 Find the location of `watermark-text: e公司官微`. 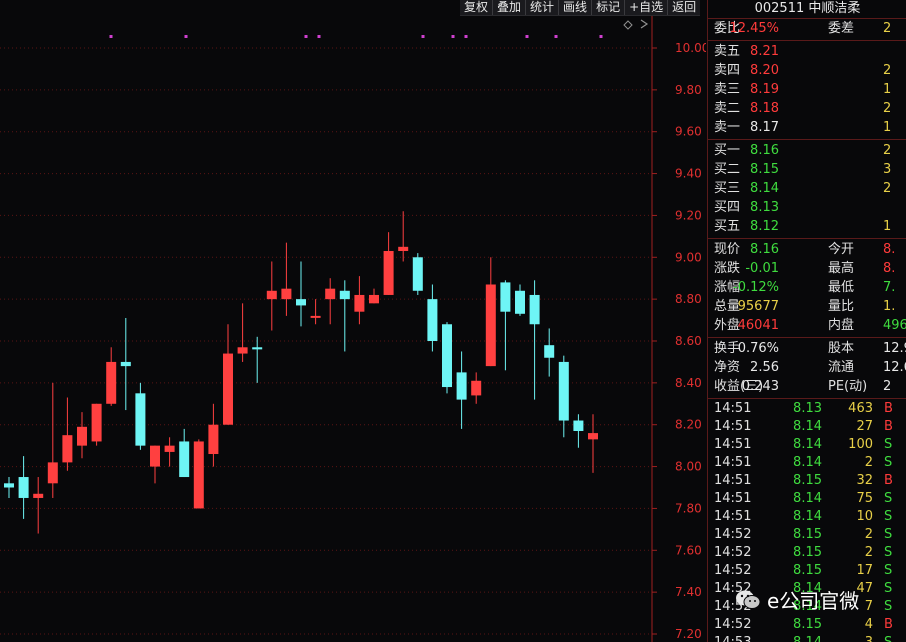

watermark-text: e公司官微 is located at coordinates (813, 601).